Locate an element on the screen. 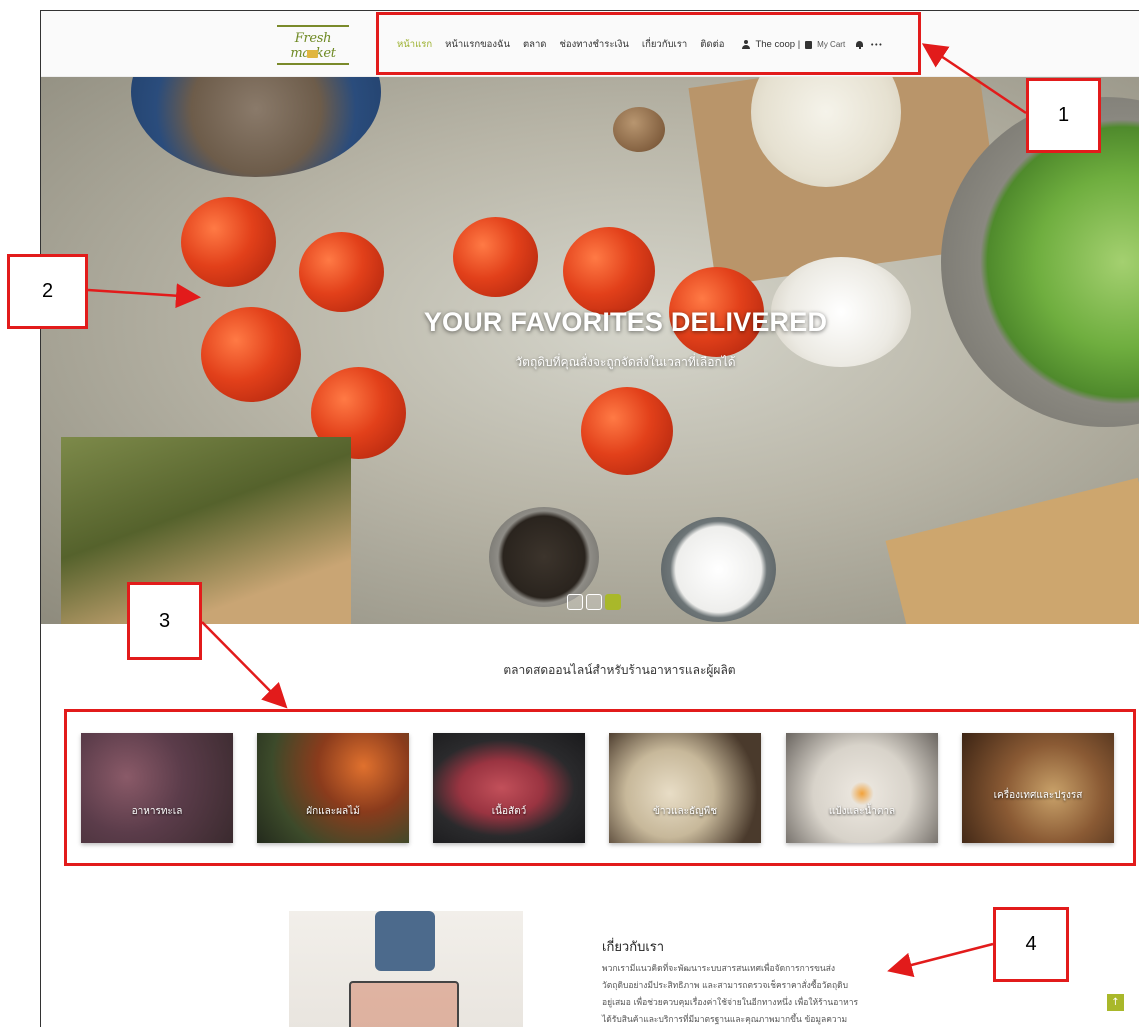 This screenshot has width=1139, height=1027. section-title: ตลาดสดออนไลน์สำหรับร้านอาหารและผู้ผลิต is located at coordinates (619, 670).